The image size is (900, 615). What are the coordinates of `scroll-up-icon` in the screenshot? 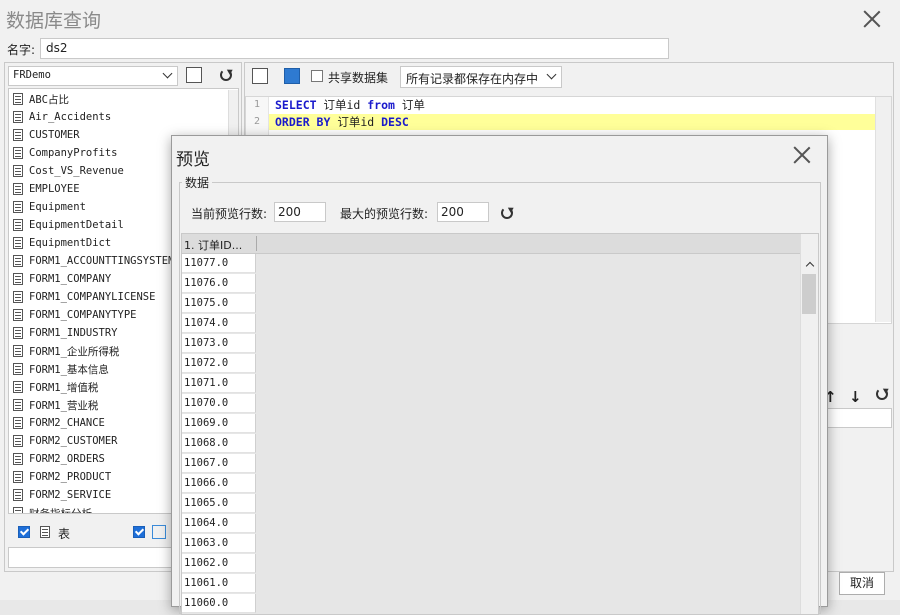 It's located at (810, 264).